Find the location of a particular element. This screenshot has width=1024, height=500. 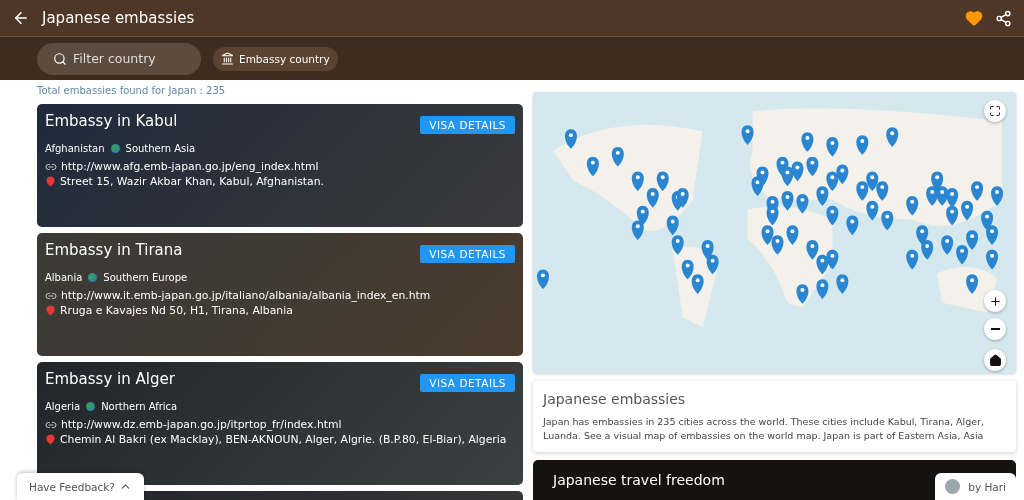

website-link: http://www.it.emb-japan.go.jp/italiano/albania/albania_index_en.htm is located at coordinates (246, 295).